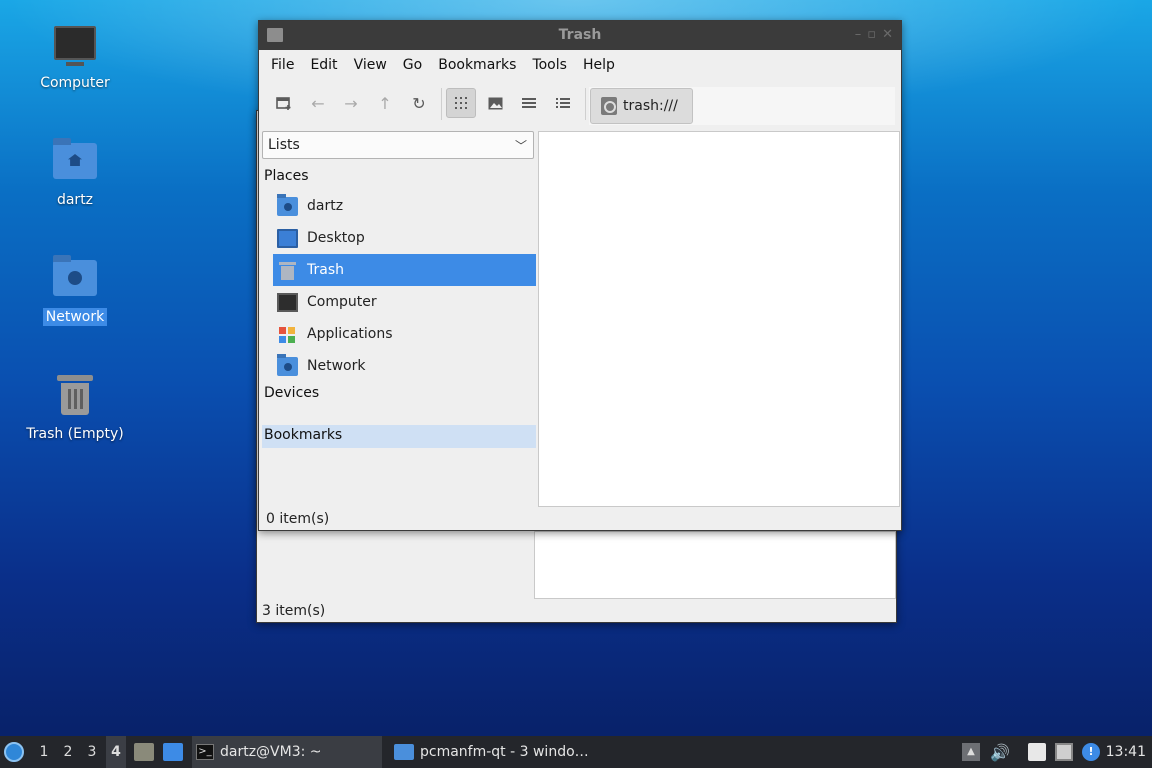 The width and height of the screenshot is (1152, 768). Describe the element at coordinates (68, 752) in the screenshot. I see `workspace-2: 2` at that location.